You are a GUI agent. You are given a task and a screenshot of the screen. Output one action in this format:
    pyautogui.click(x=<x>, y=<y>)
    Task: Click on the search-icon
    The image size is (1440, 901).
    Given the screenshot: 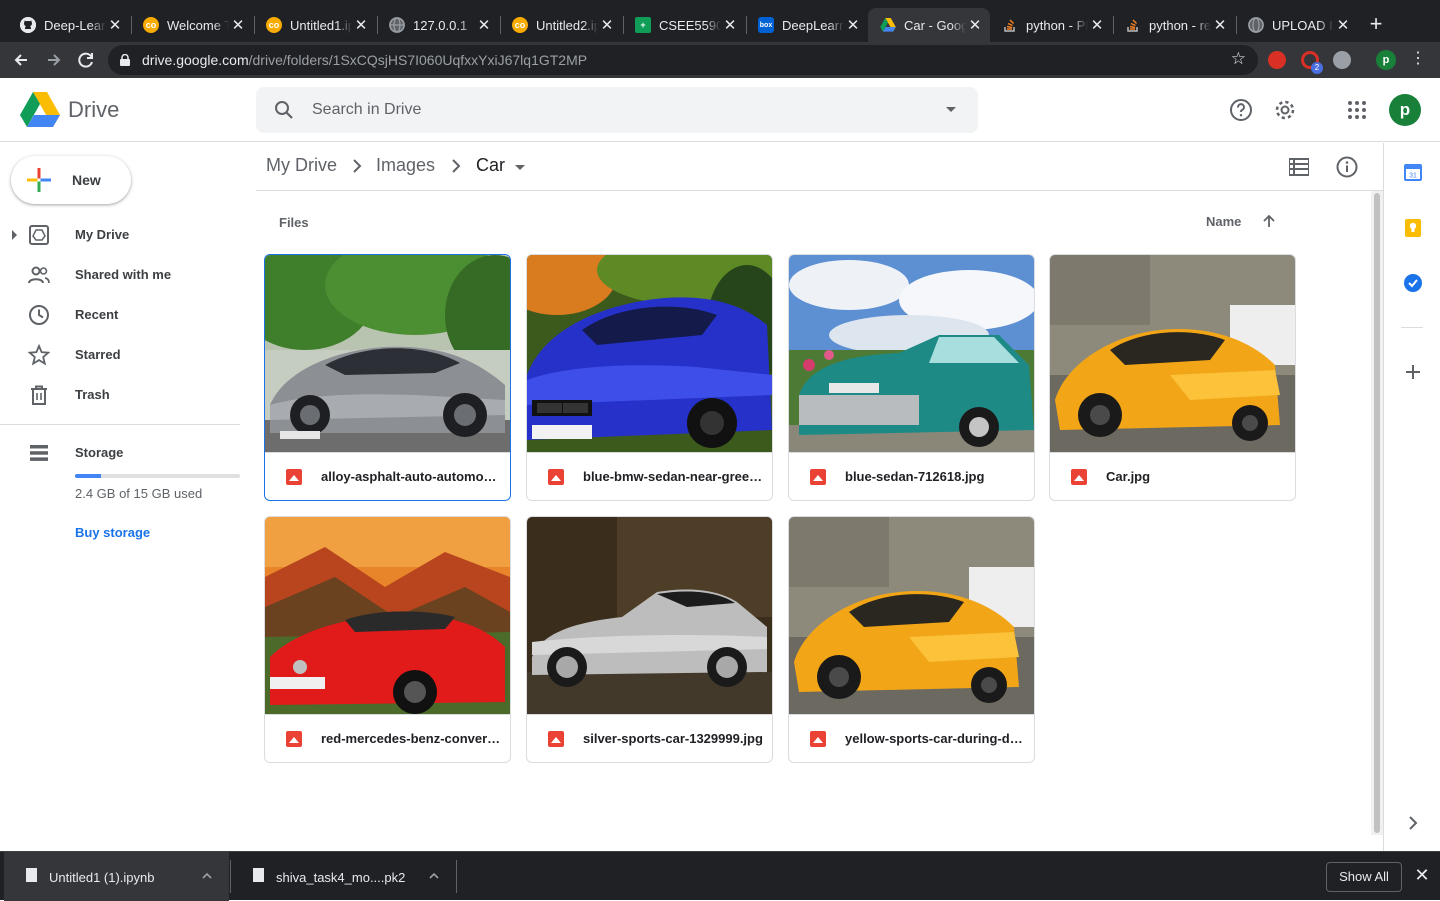 What is the action you would take?
    pyautogui.click(x=284, y=110)
    